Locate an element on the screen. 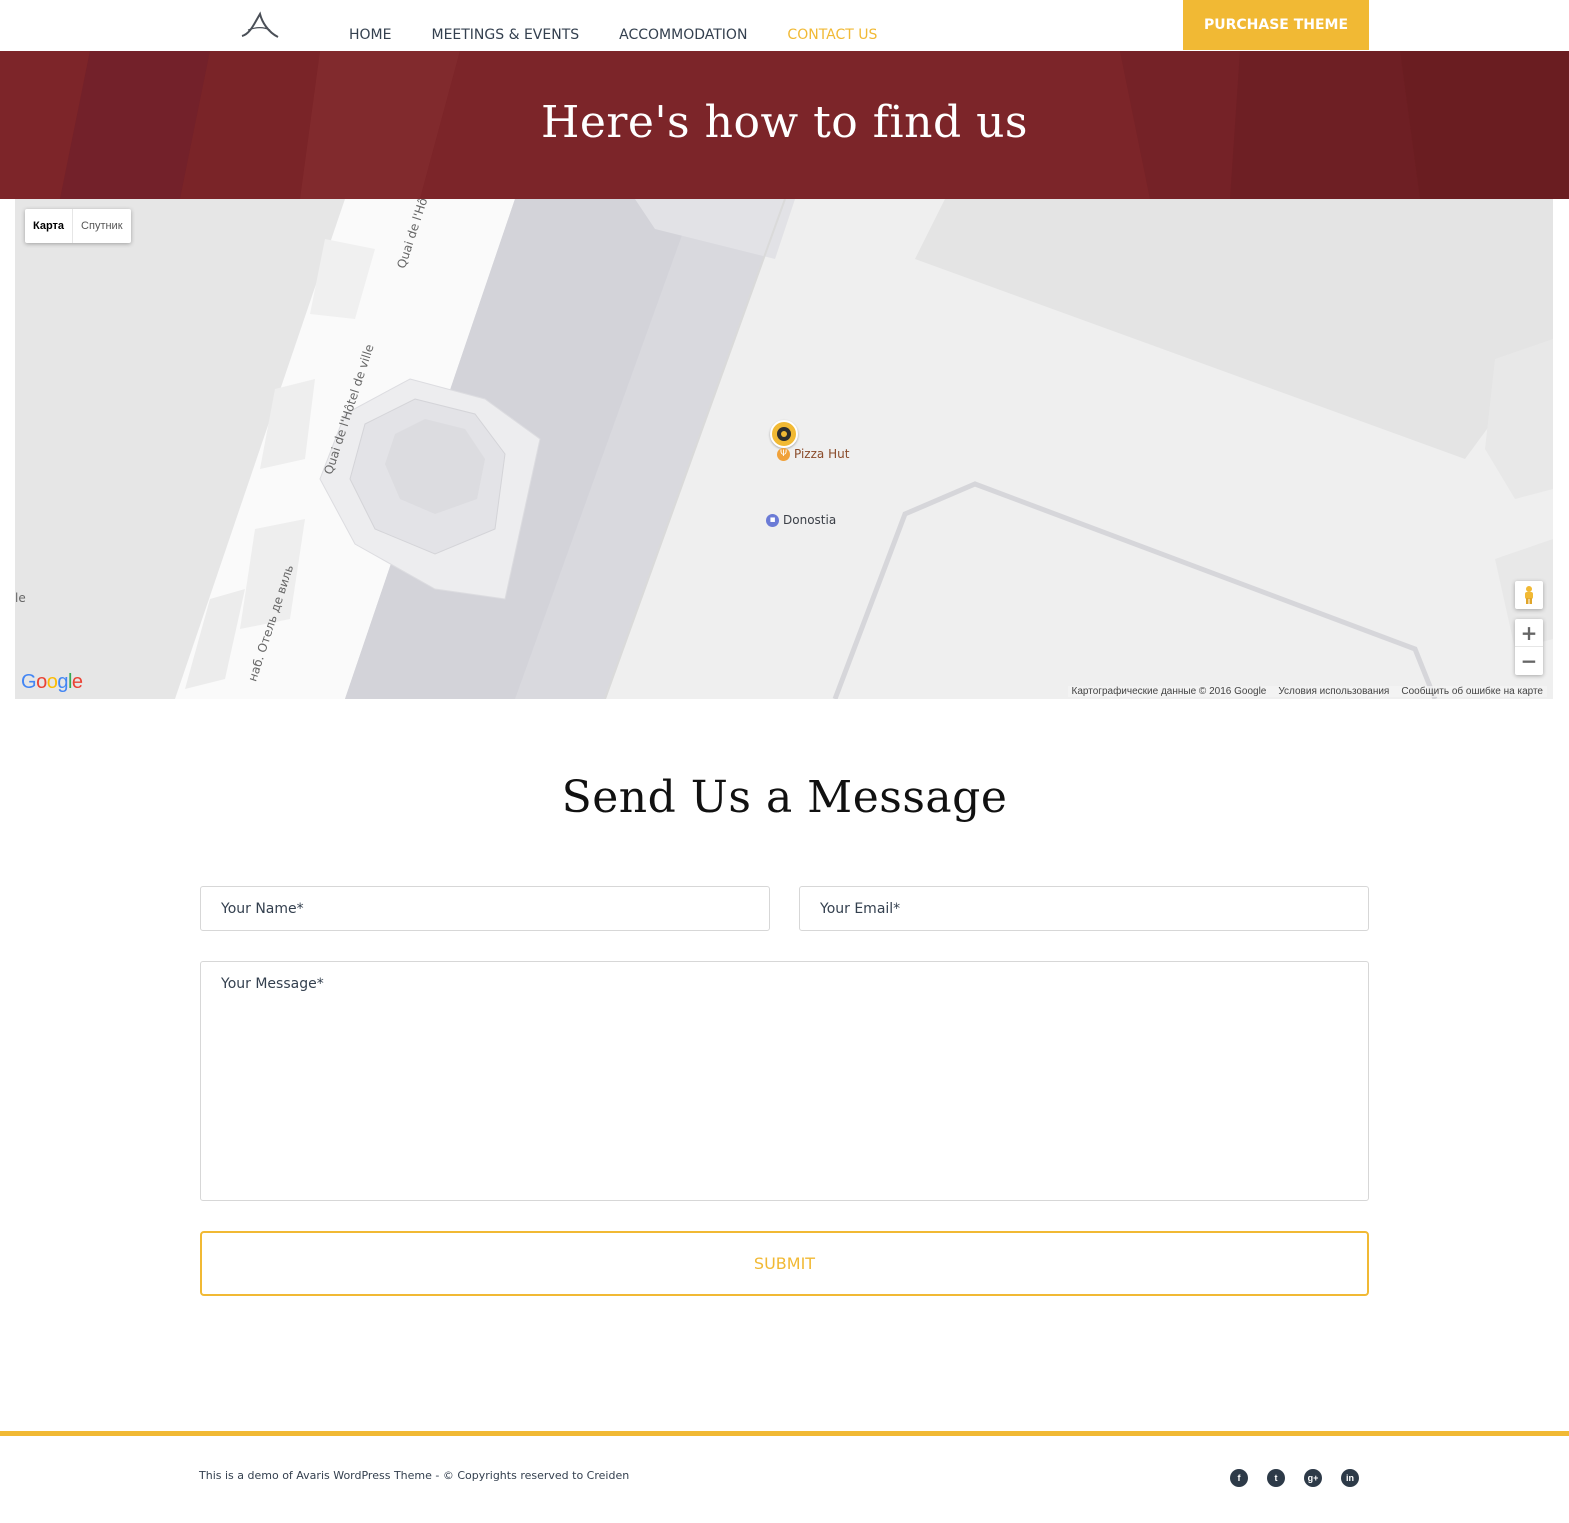  street-view-pegman-icon is located at coordinates (1529, 595).